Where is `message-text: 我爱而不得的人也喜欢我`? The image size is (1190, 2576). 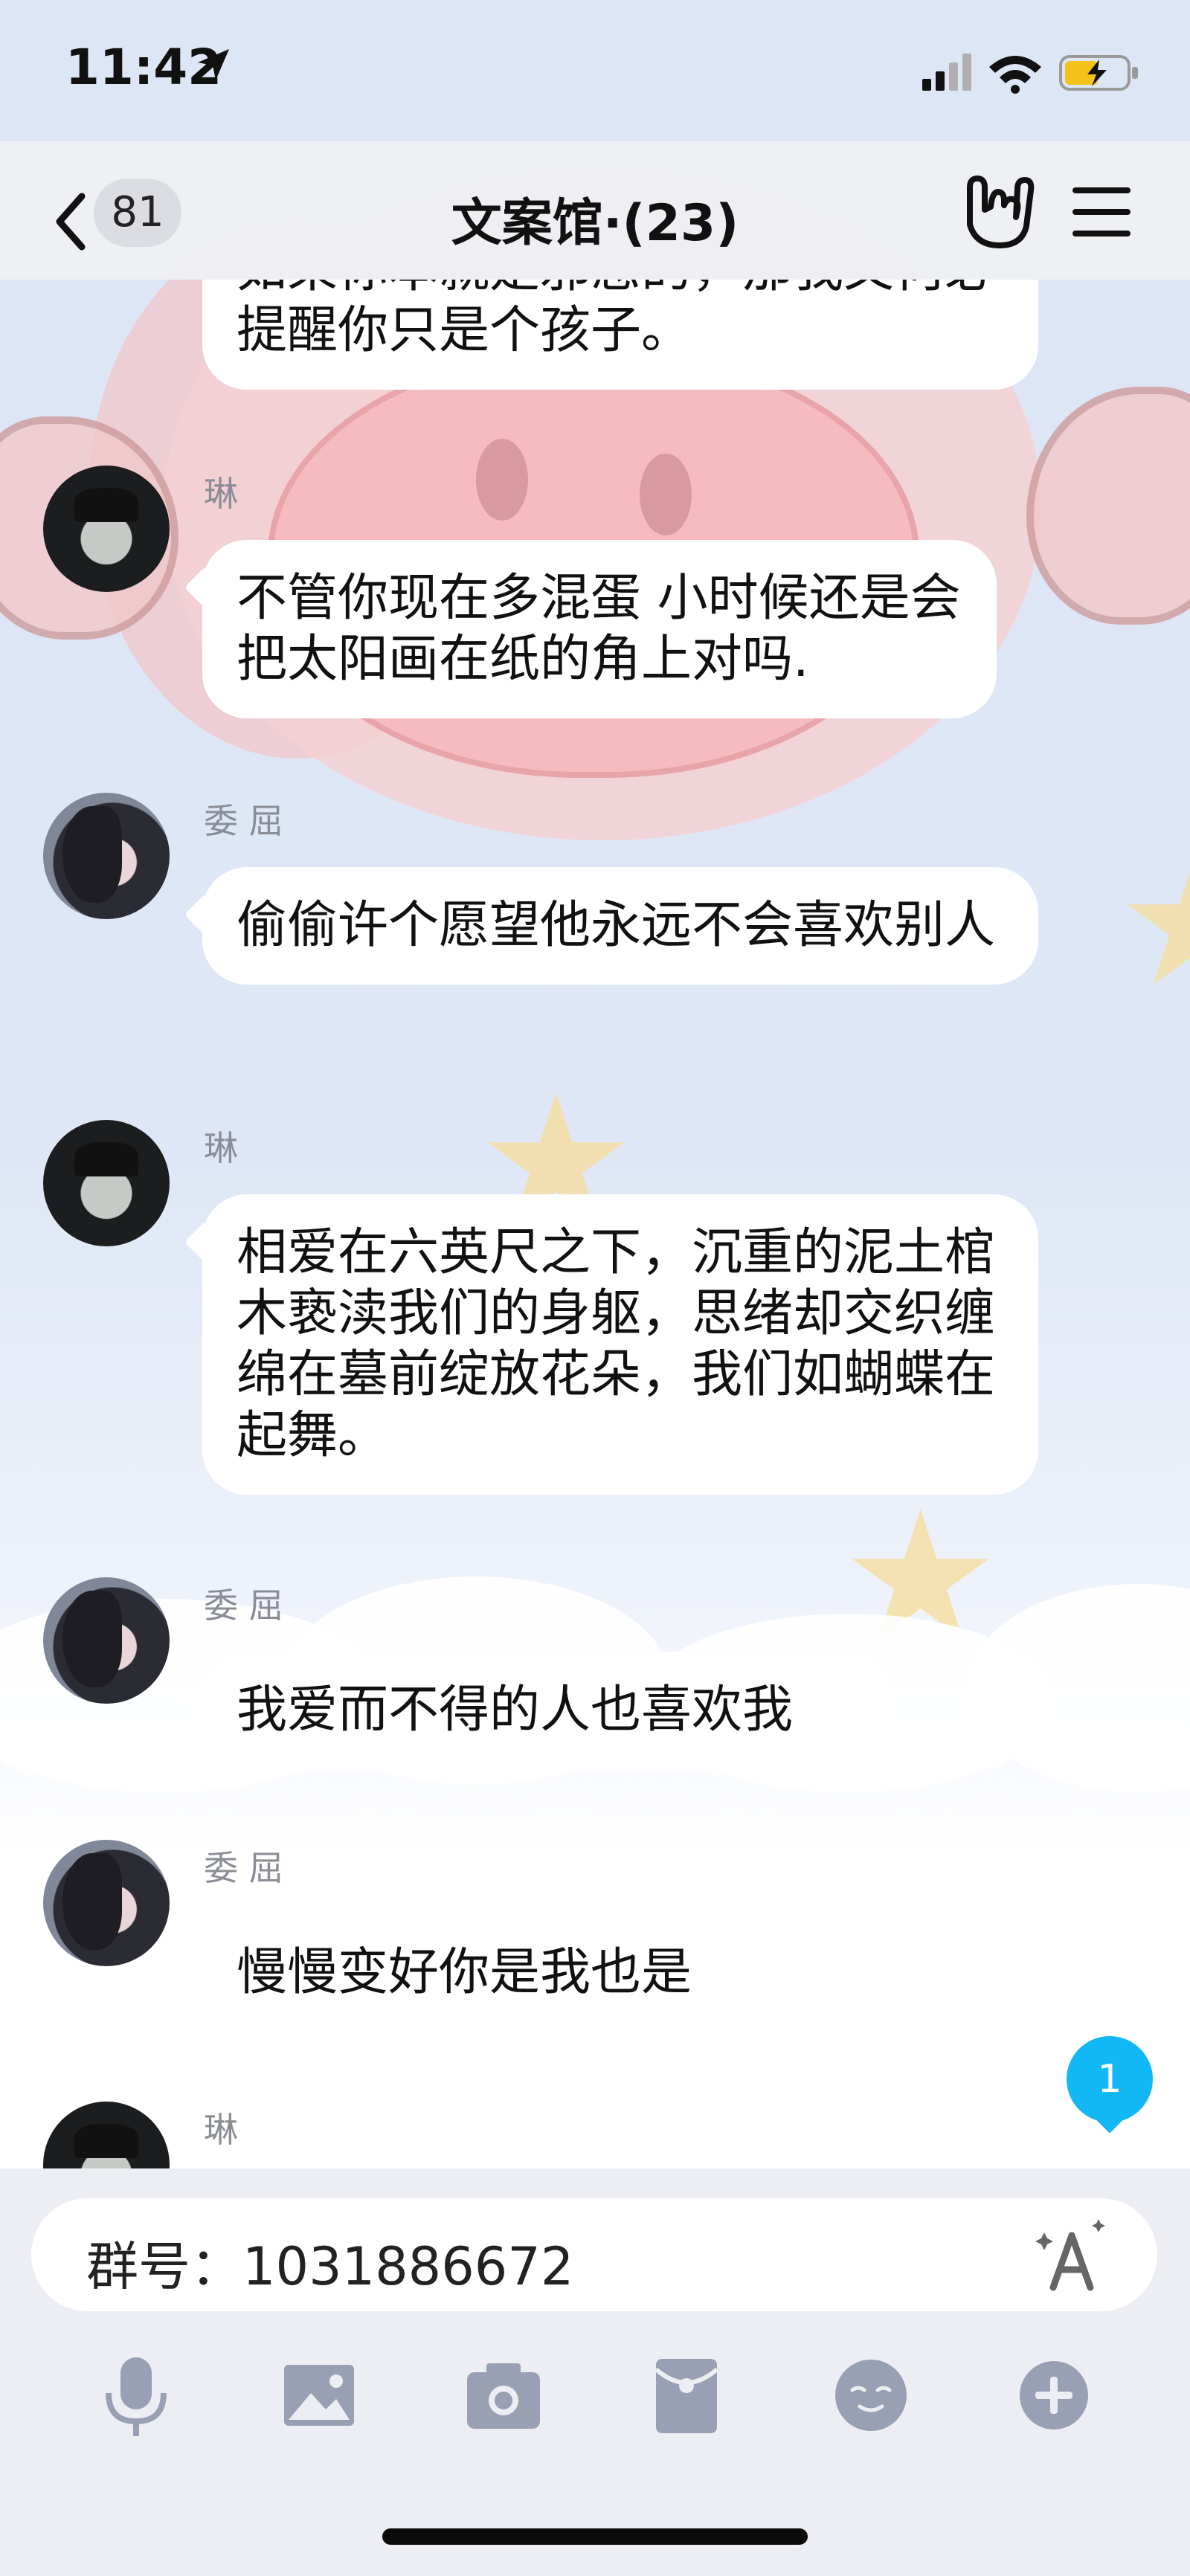 message-text: 我爱而不得的人也喜欢我 is located at coordinates (516, 1710).